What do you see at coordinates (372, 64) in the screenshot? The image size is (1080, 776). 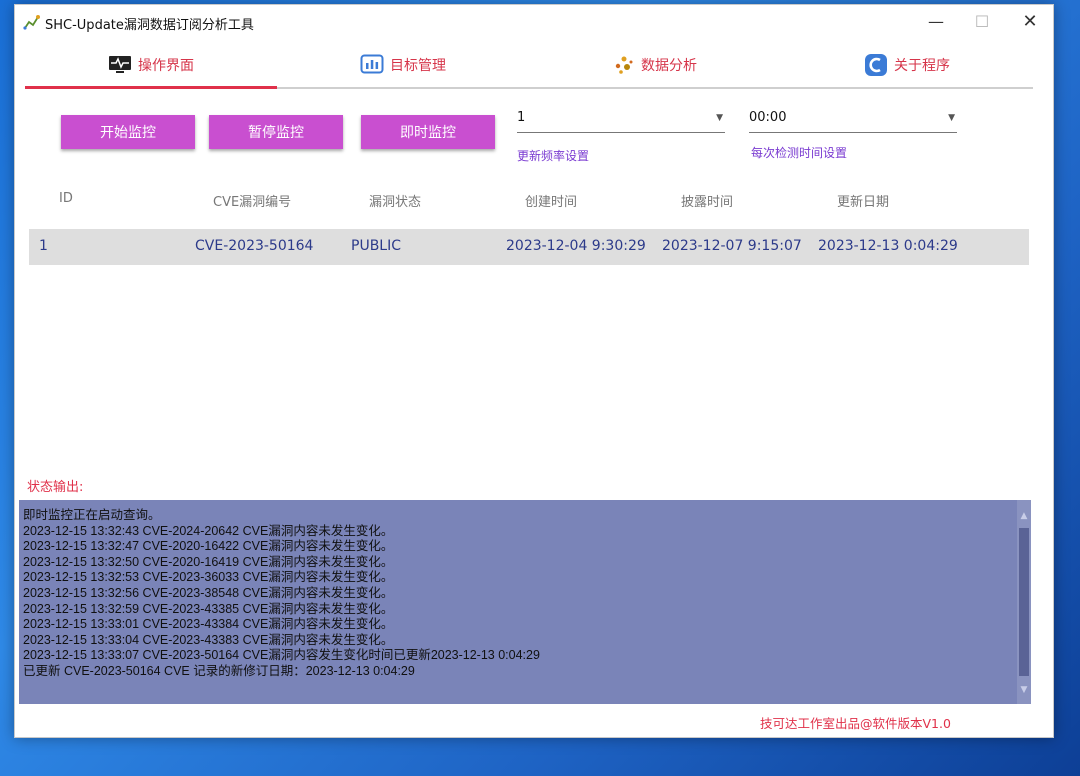 I see `bar-chart-icon` at bounding box center [372, 64].